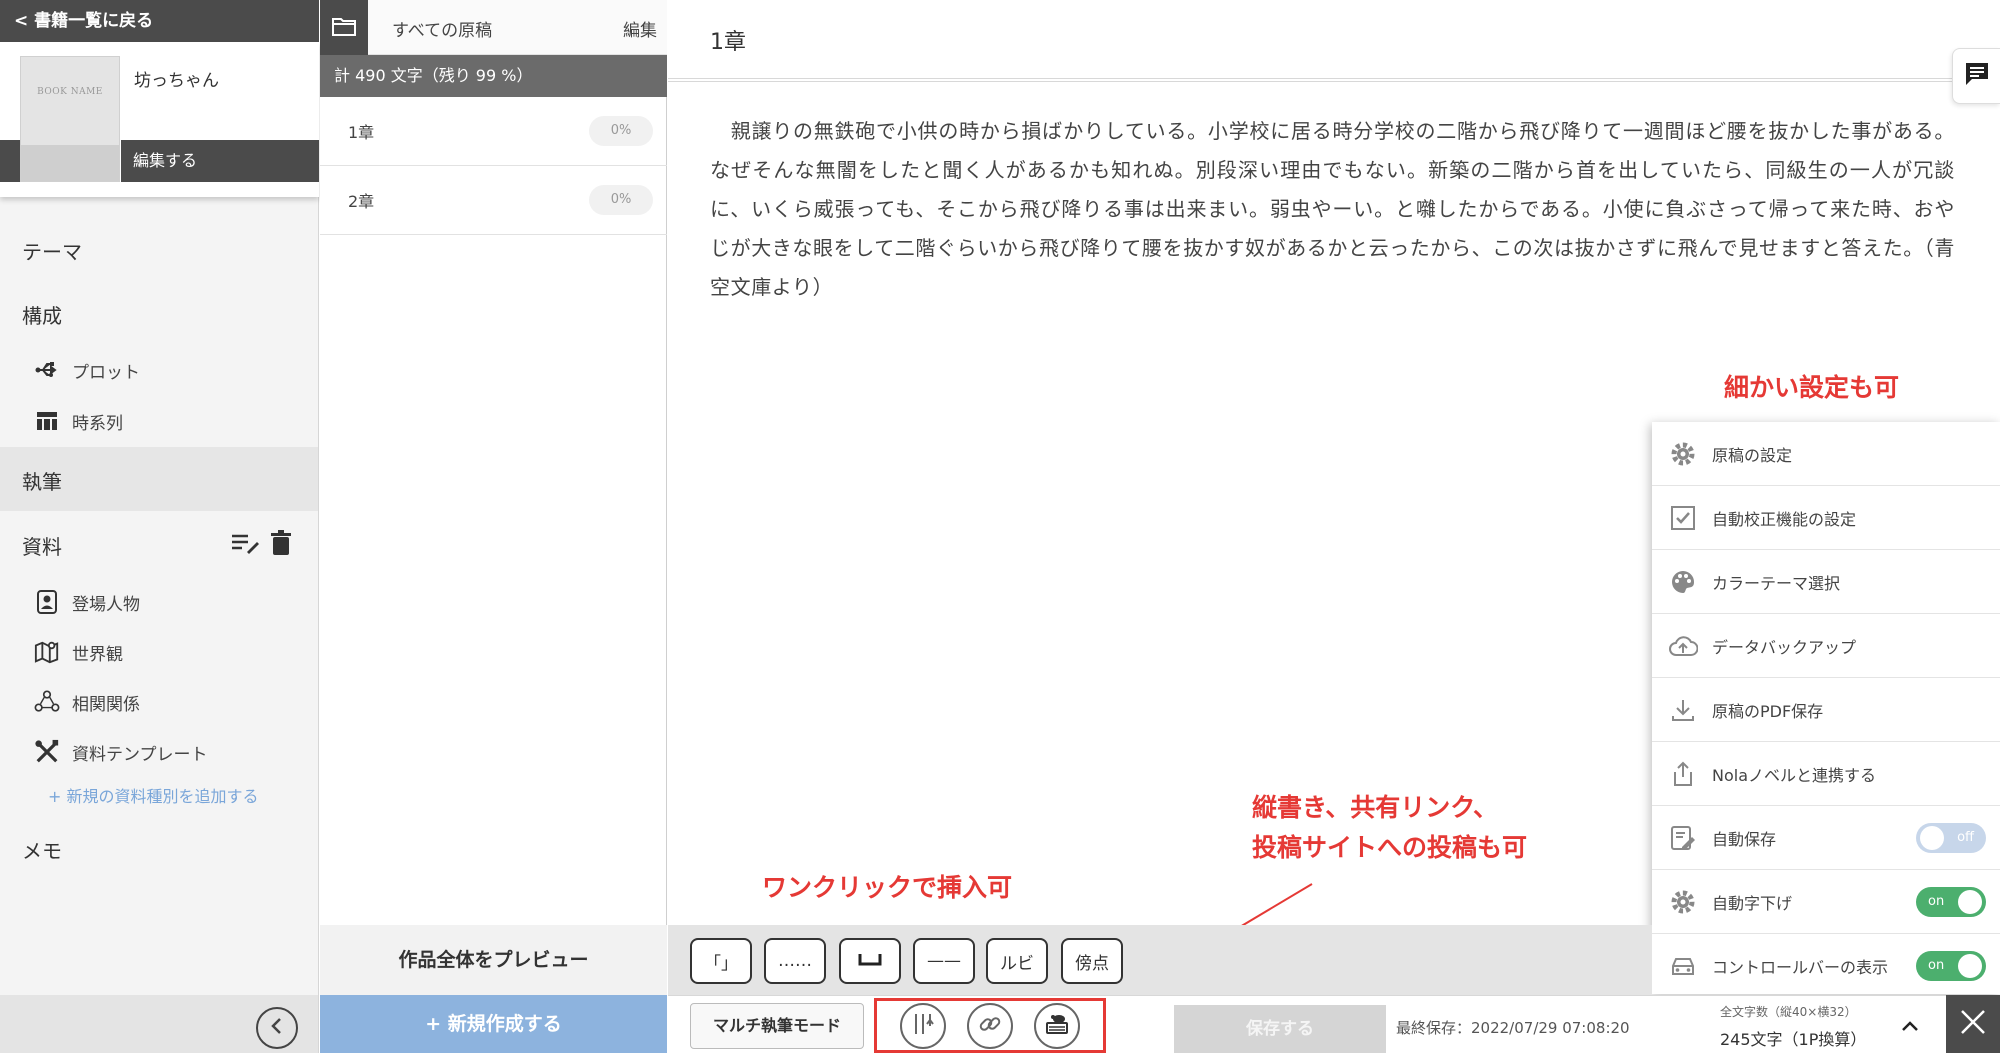 Image resolution: width=2000 pixels, height=1053 pixels. Describe the element at coordinates (1825, 1026) in the screenshot. I see `wordcount-panel: 全文字数（縦40×横32） 245文字（1P換算）` at that location.